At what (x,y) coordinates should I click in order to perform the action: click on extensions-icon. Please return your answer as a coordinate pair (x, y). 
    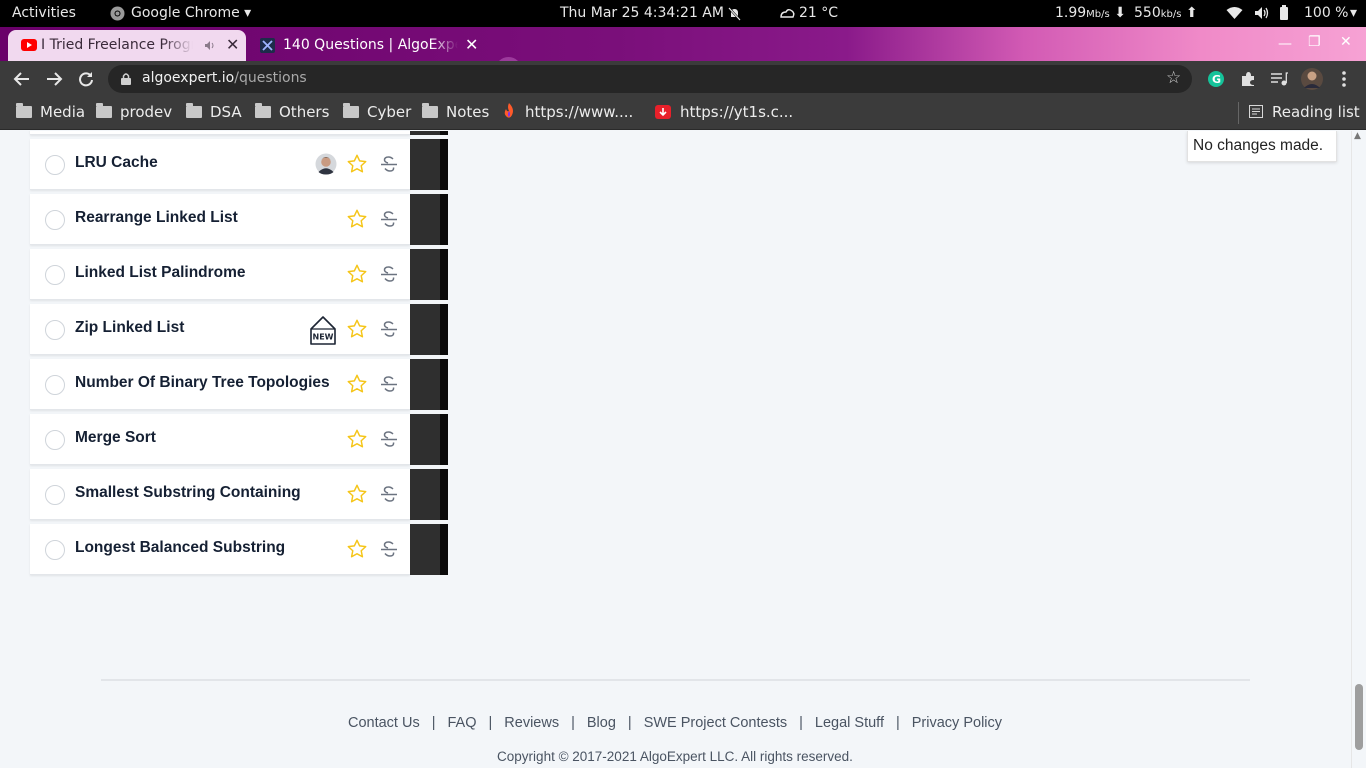
    Looking at the image, I should click on (1248, 79).